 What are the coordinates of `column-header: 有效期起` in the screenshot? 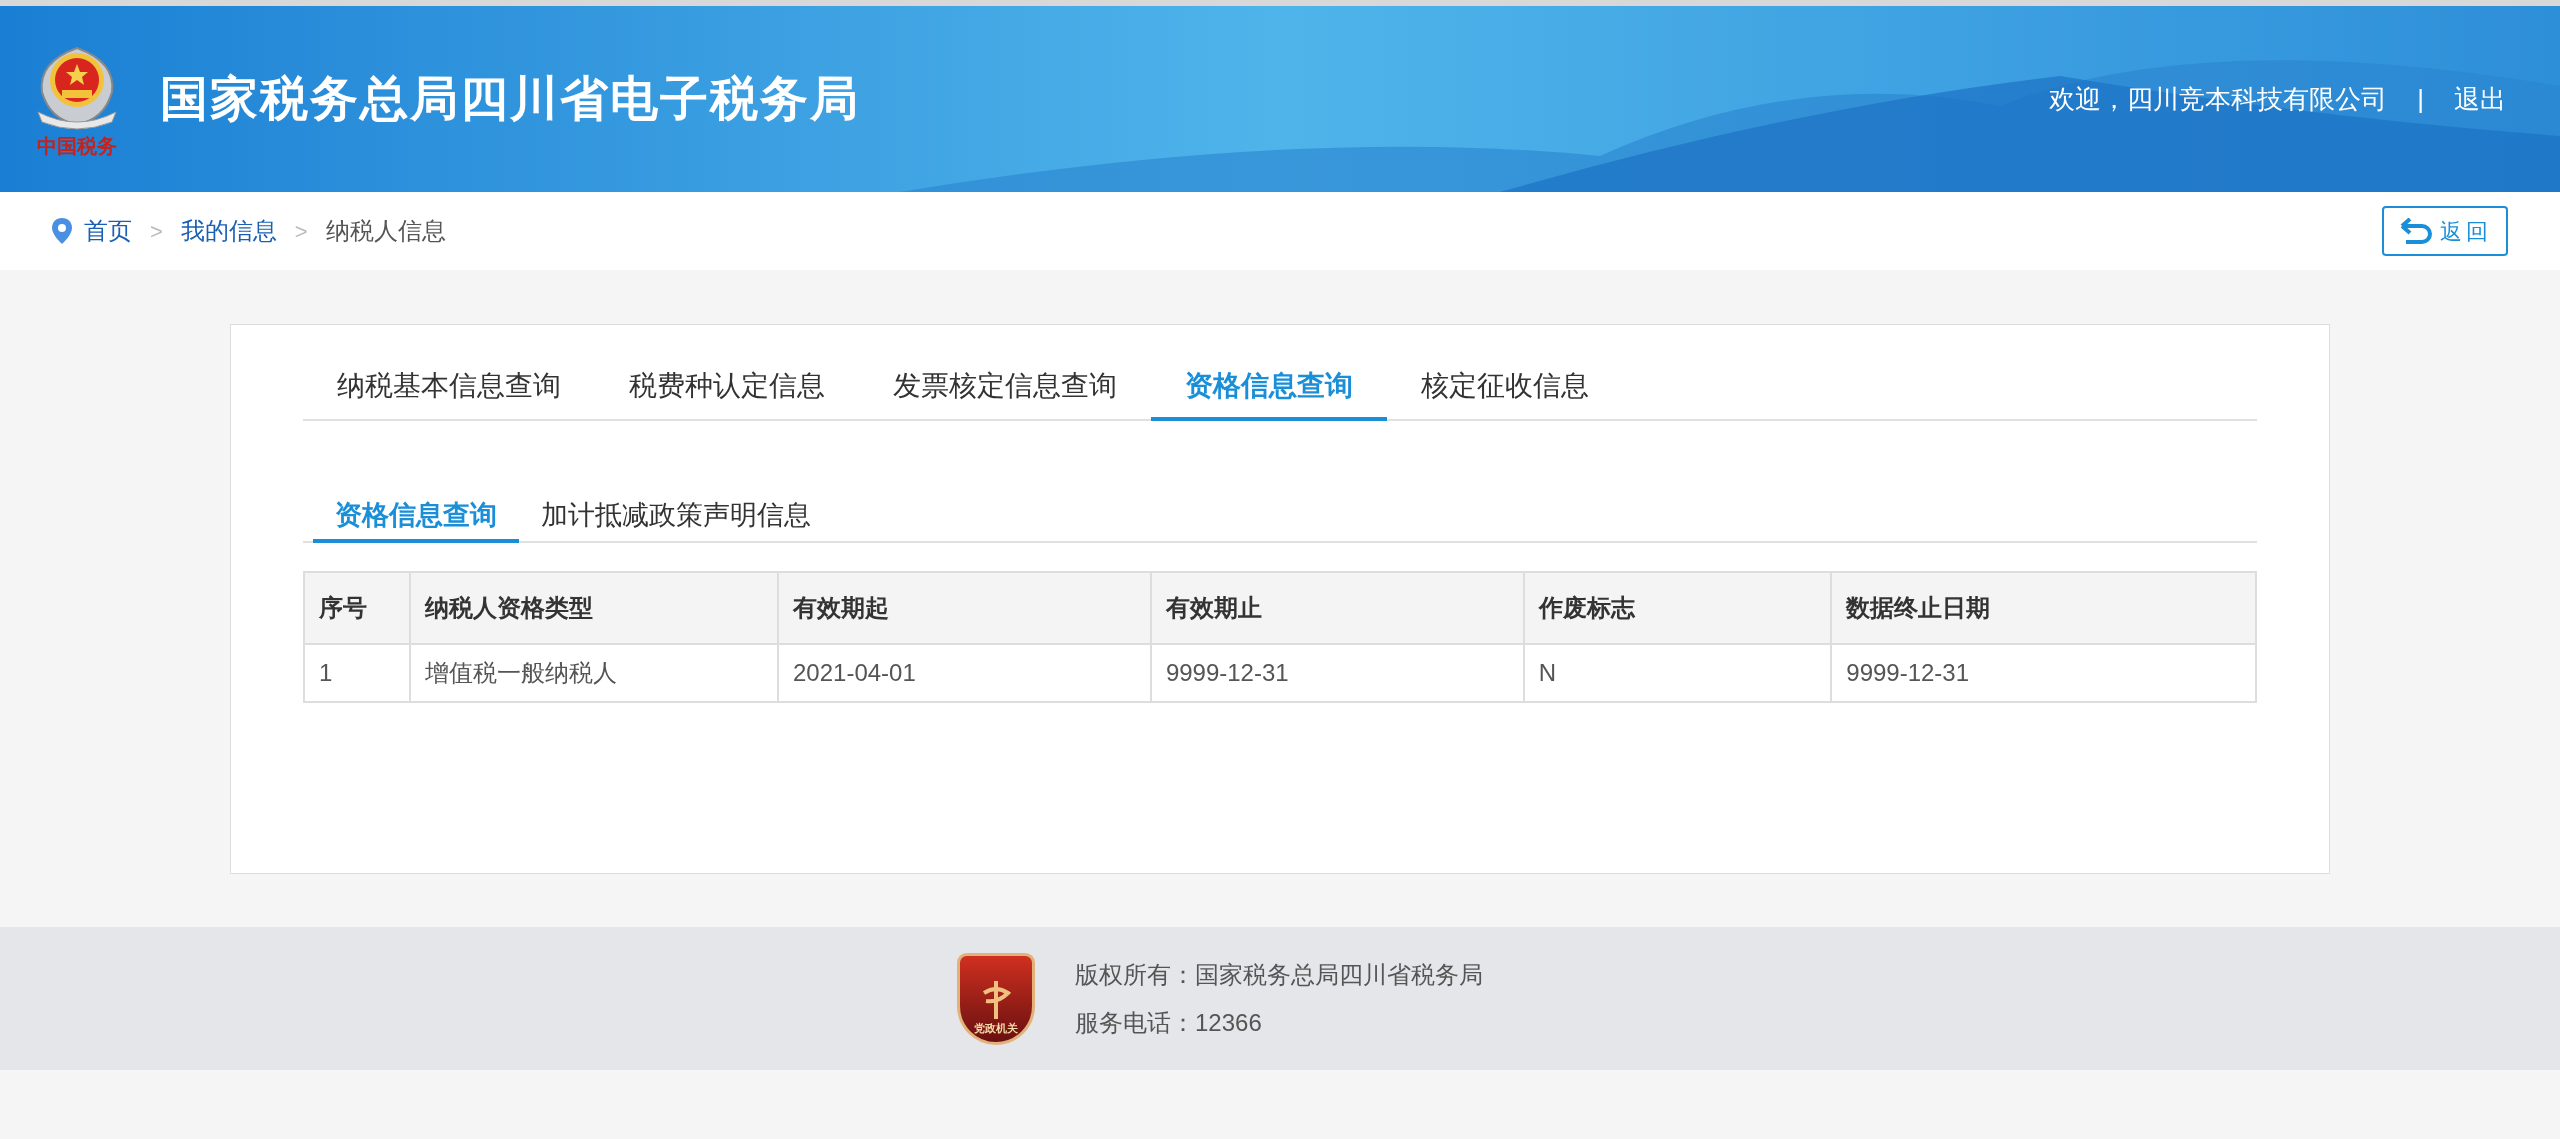 It's located at (964, 608).